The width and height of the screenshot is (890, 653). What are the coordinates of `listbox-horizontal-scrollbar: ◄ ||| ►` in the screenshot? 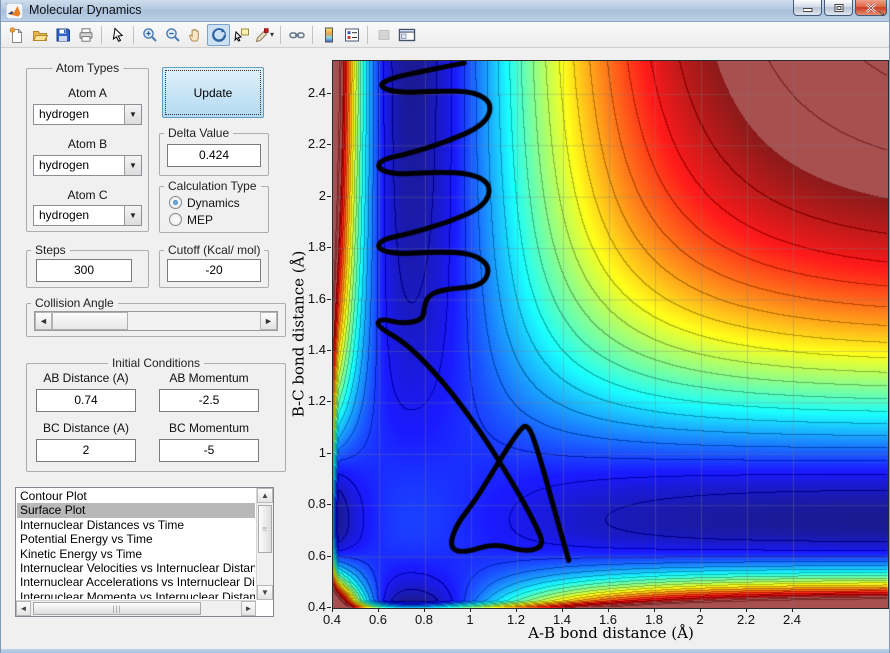 It's located at (136, 608).